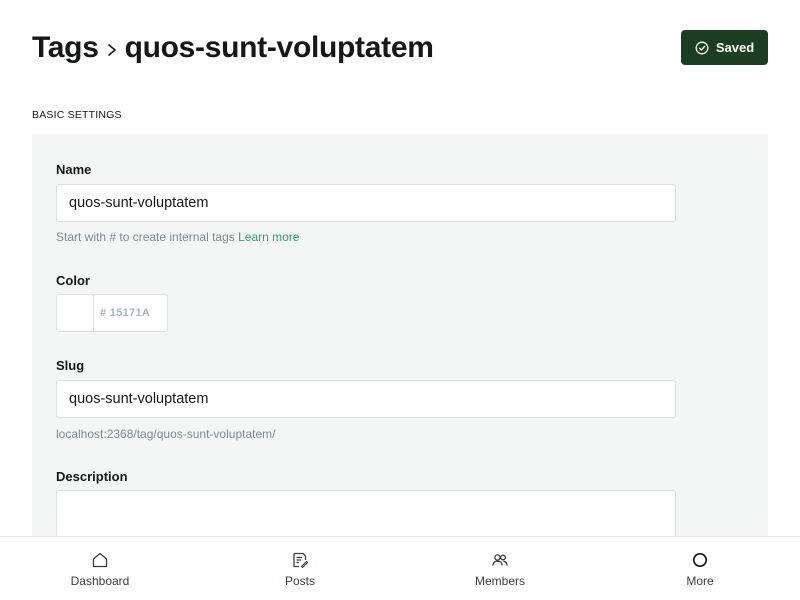  I want to click on slug-input: quos-sunt-voluptatem, so click(366, 399).